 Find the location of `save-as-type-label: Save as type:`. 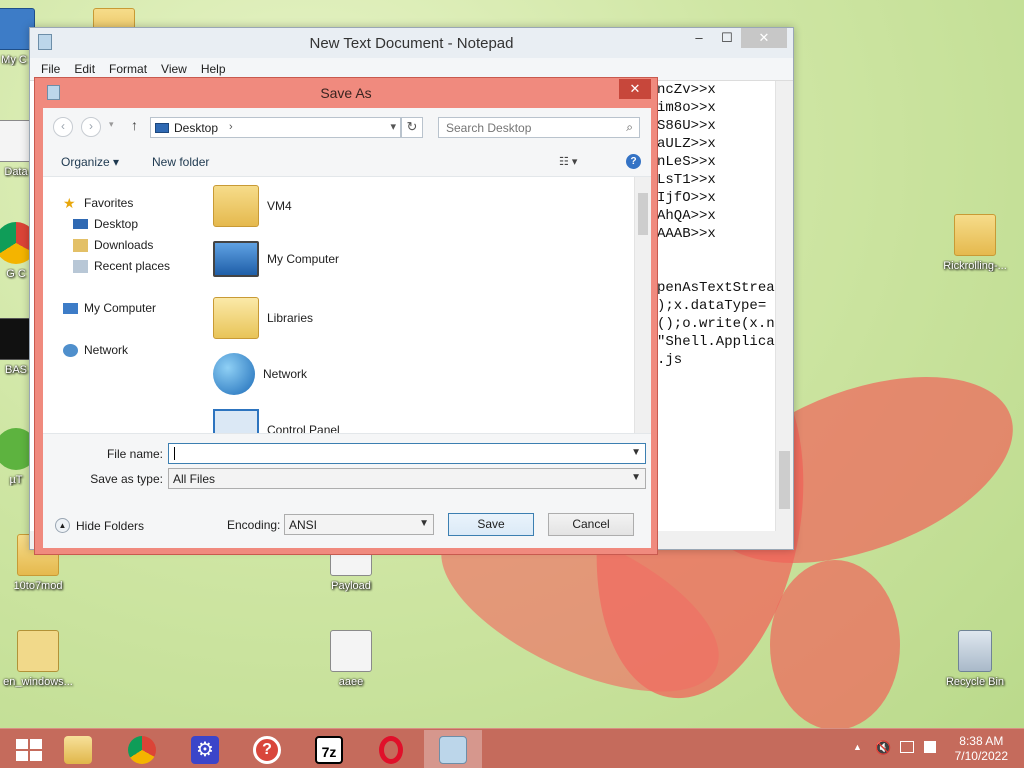

save-as-type-label: Save as type: is located at coordinates (126, 479).